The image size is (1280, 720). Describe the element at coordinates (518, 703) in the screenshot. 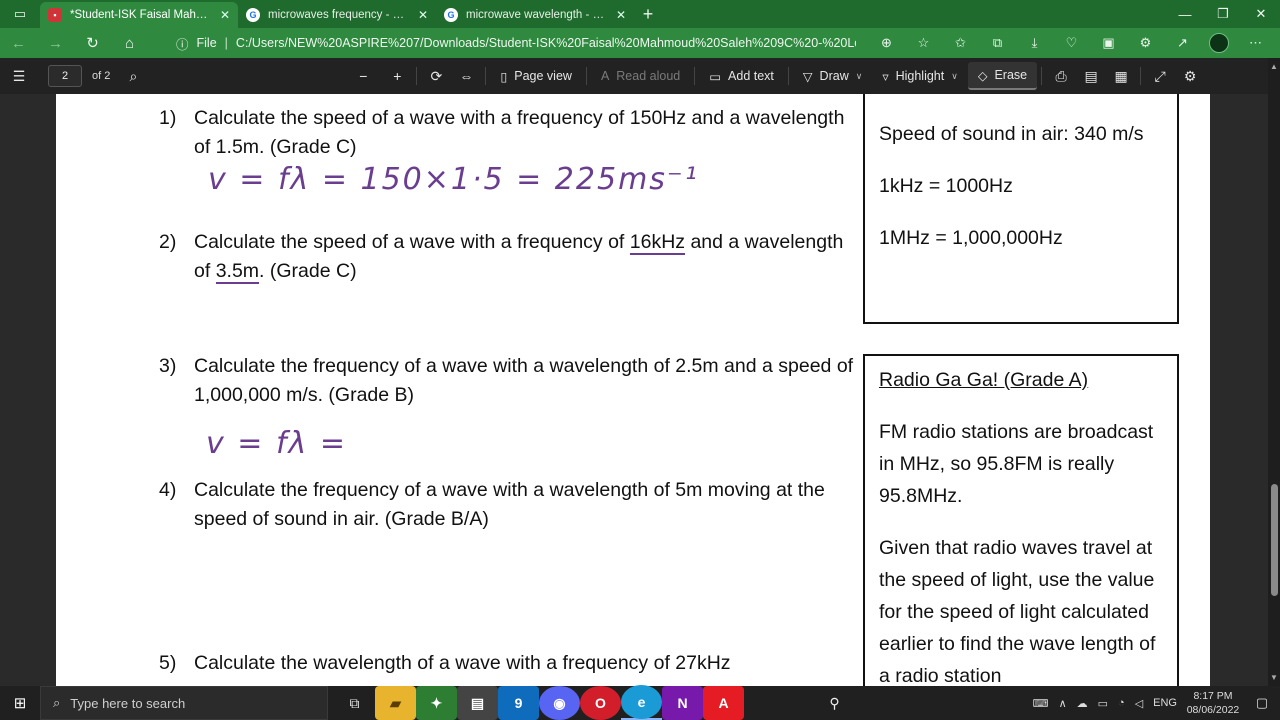

I see `mail-icon: 9` at that location.